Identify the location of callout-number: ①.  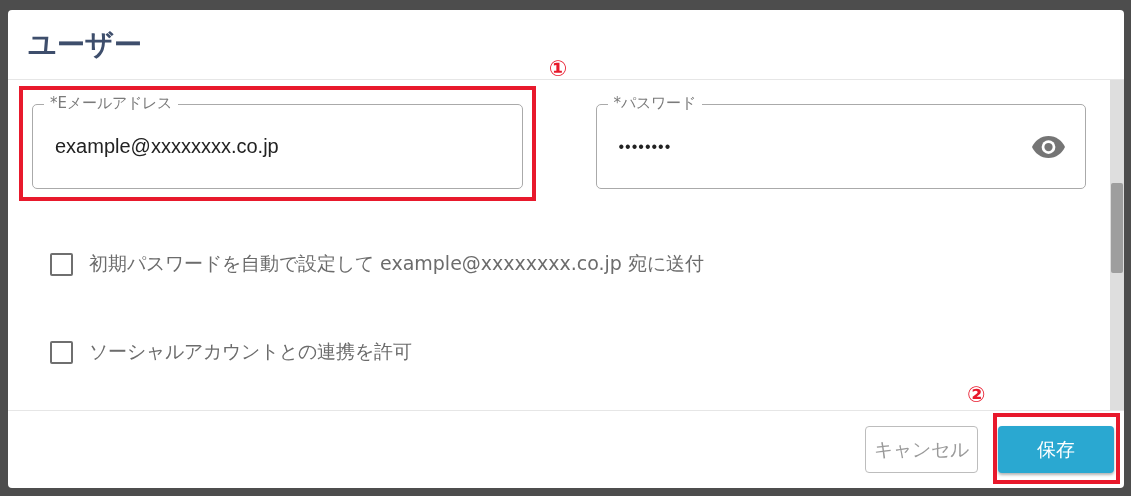
(558, 69).